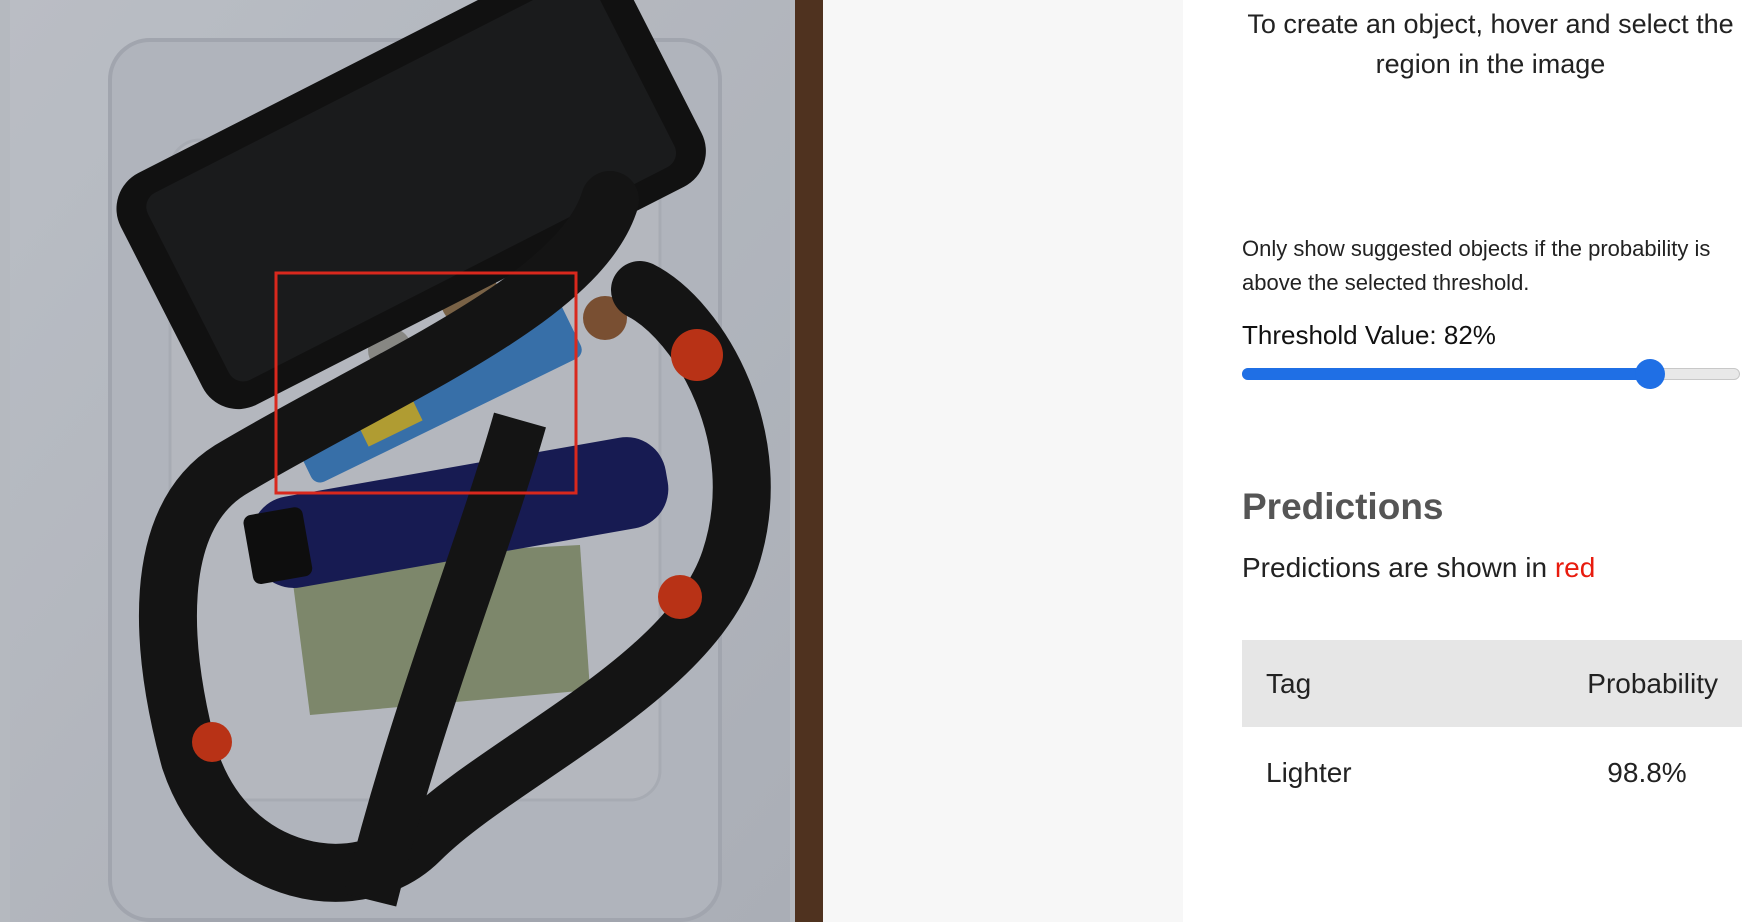 Image resolution: width=1754 pixels, height=922 pixels. I want to click on predictions-caption: Predictions are shown in red, so click(1418, 568).